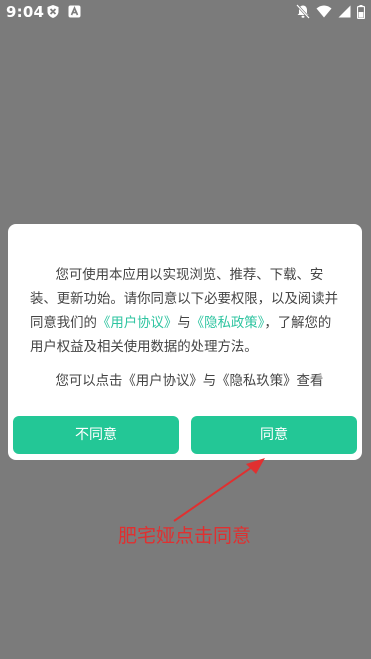 The height and width of the screenshot is (659, 371). What do you see at coordinates (274, 435) in the screenshot?
I see `agree-button: 同意` at bounding box center [274, 435].